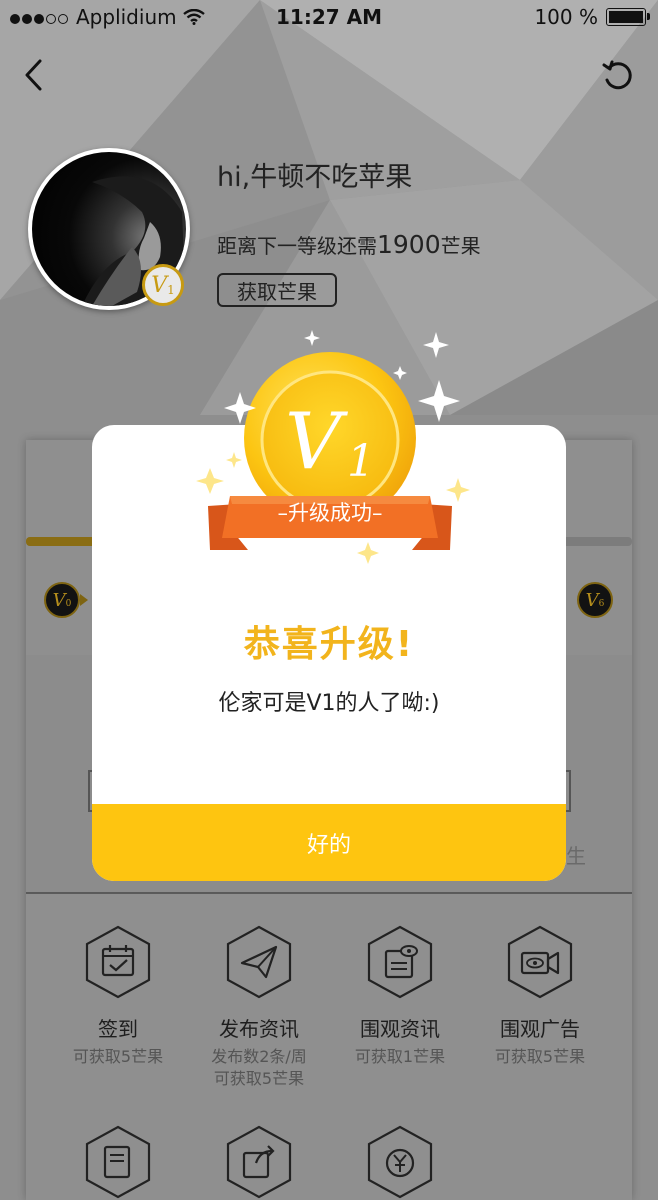  What do you see at coordinates (118, 962) in the screenshot?
I see `calendar-check-icon` at bounding box center [118, 962].